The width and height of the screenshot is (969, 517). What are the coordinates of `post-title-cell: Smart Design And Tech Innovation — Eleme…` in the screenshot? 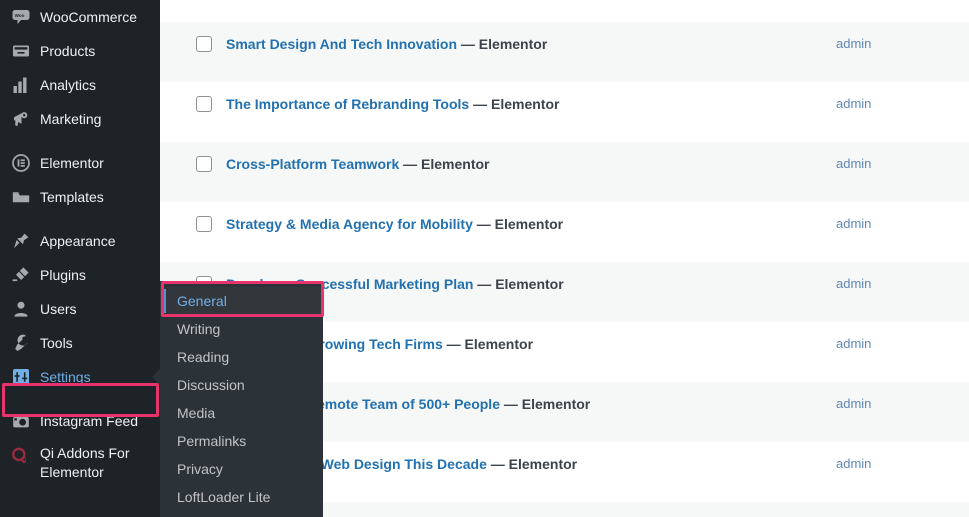 It's located at (386, 45).